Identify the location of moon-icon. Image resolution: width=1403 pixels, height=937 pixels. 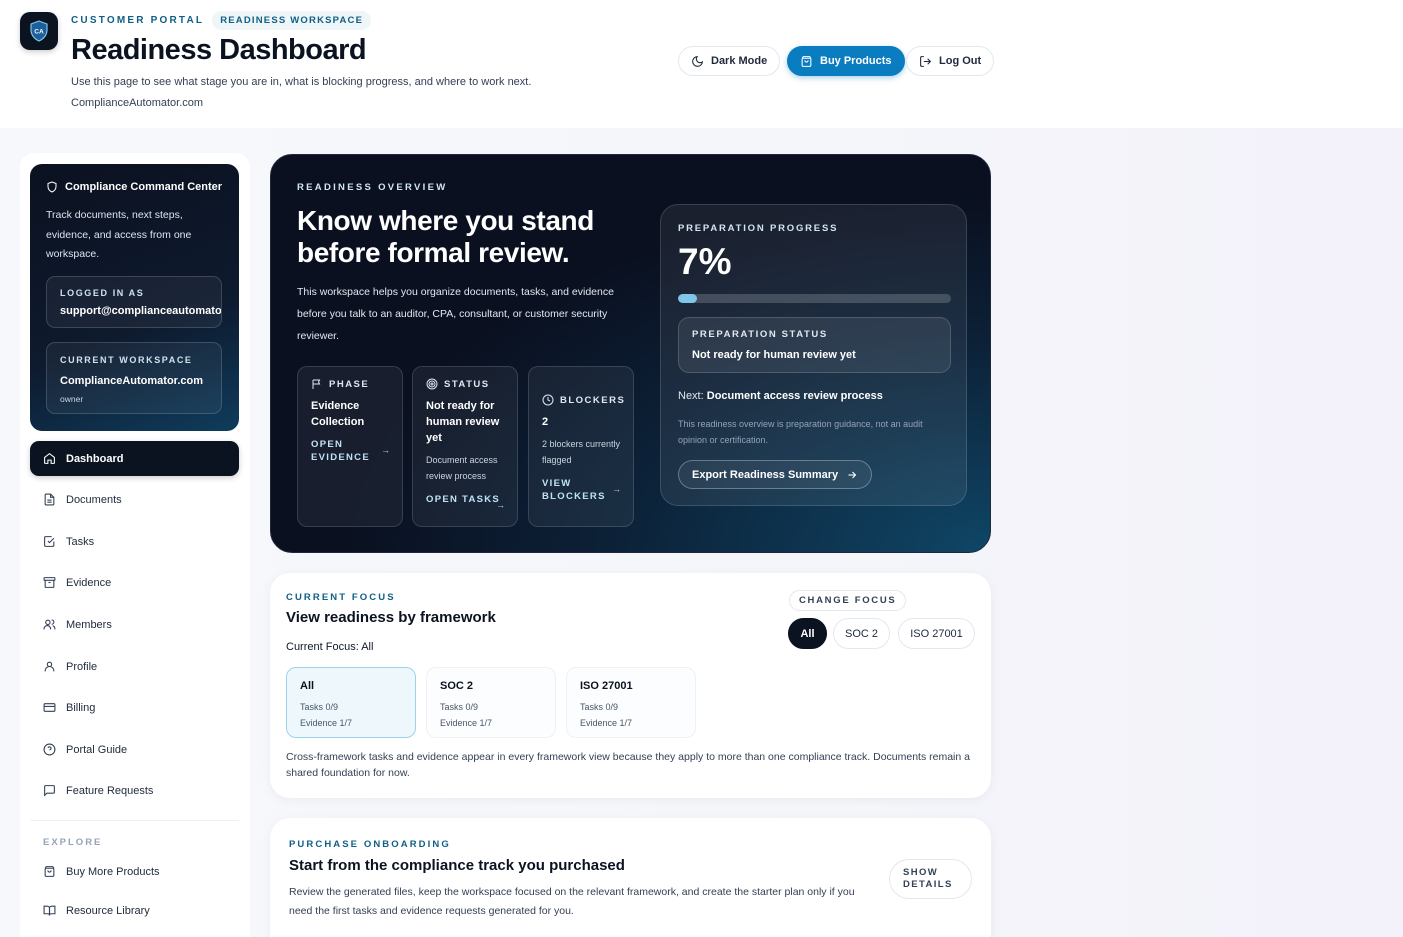
(698, 61).